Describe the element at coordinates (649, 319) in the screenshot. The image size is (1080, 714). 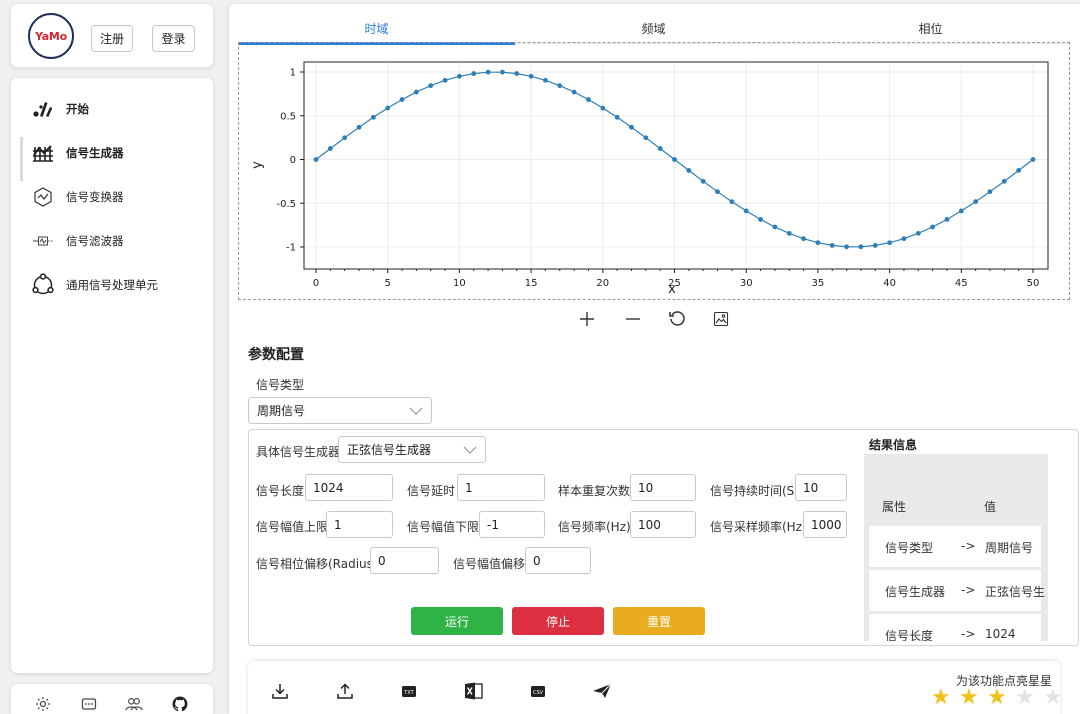
I see `plot-toolbar` at that location.